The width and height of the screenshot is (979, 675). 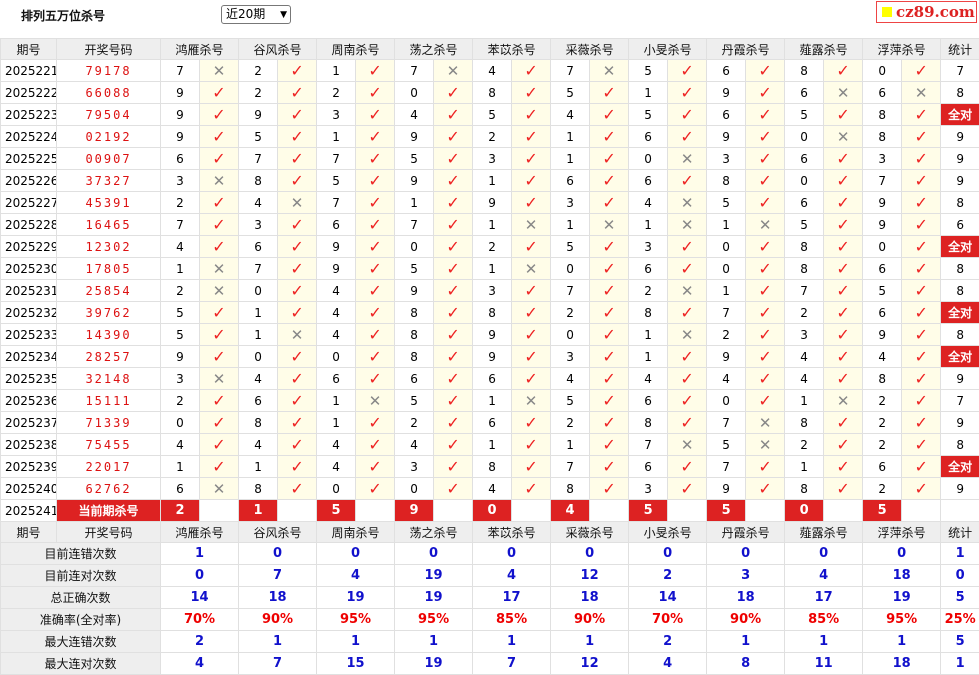 What do you see at coordinates (109, 181) in the screenshot?
I see `draw-number: 37327` at bounding box center [109, 181].